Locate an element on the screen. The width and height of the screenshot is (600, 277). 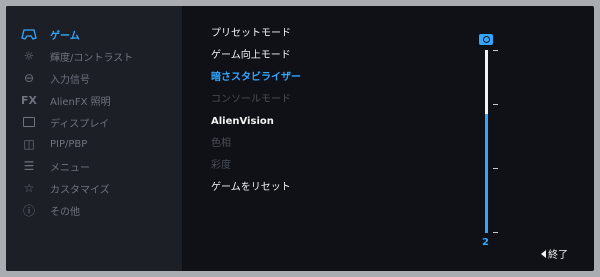
back-arrow-icon is located at coordinates (543, 253).